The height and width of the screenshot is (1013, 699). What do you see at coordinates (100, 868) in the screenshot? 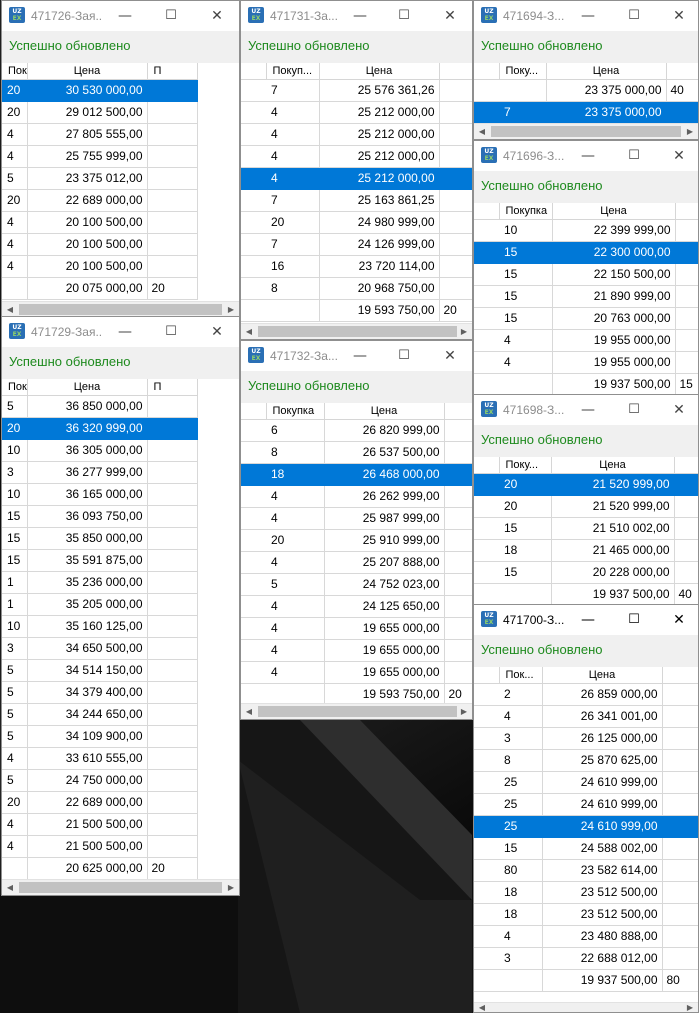
I see `table-row: 20 625 000,00 20` at bounding box center [100, 868].